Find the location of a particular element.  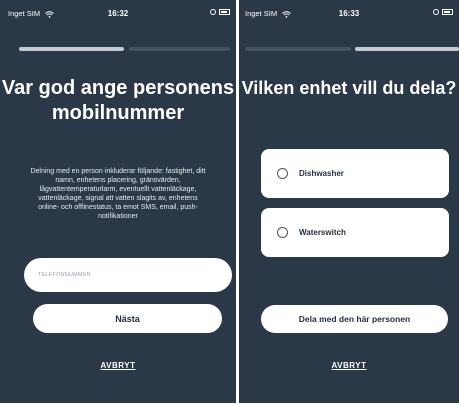

title-text: Vilken enhet vill du dela? is located at coordinates (349, 88).